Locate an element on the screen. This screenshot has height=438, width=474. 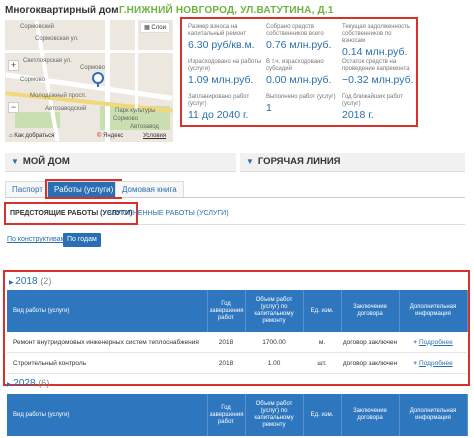
filter-by-year-button: По годам is located at coordinates (82, 240).